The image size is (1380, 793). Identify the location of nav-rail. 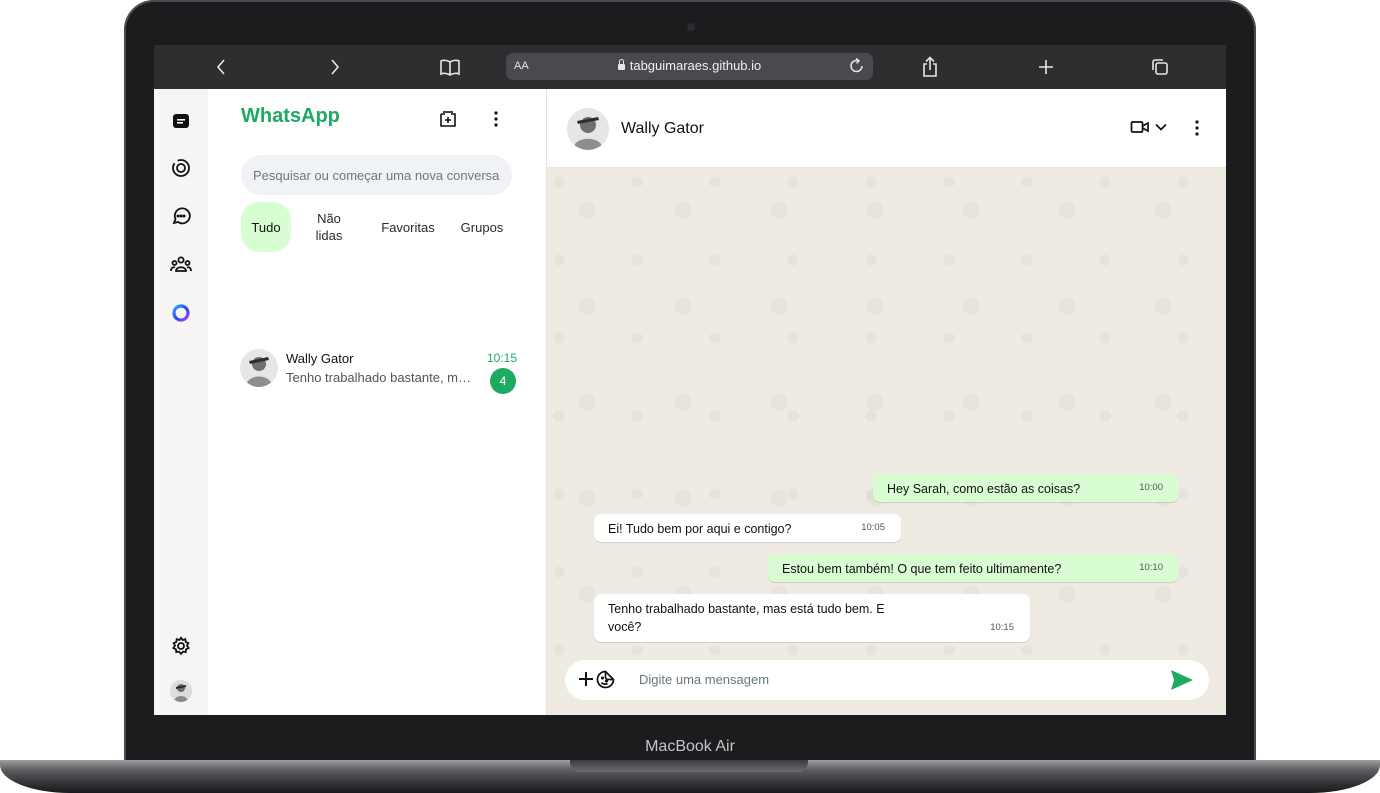
(181, 402).